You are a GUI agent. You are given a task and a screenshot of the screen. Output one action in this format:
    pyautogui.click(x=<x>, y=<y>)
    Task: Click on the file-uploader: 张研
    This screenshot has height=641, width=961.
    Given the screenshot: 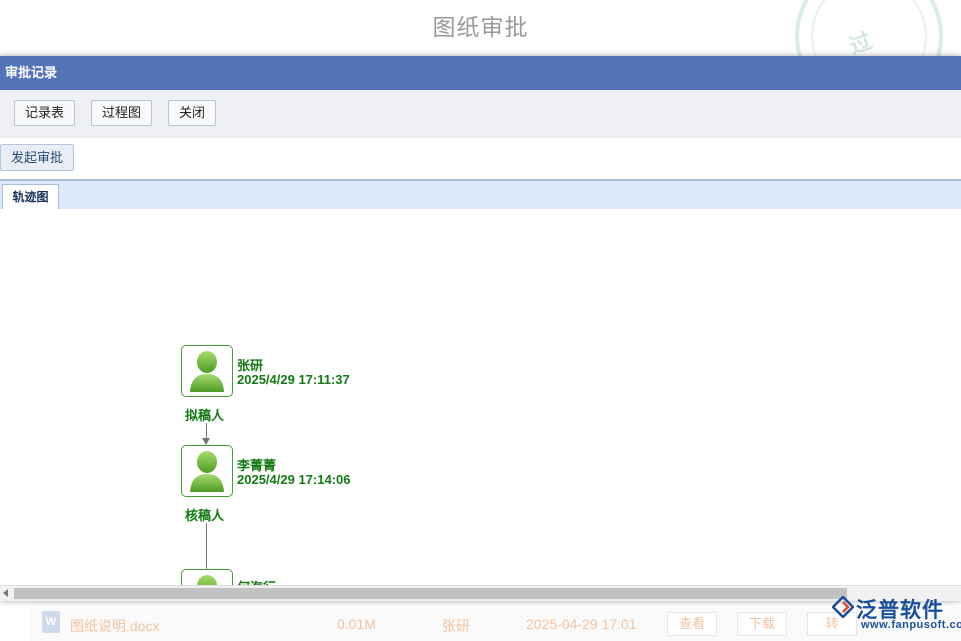 What is the action you would take?
    pyautogui.click(x=456, y=626)
    